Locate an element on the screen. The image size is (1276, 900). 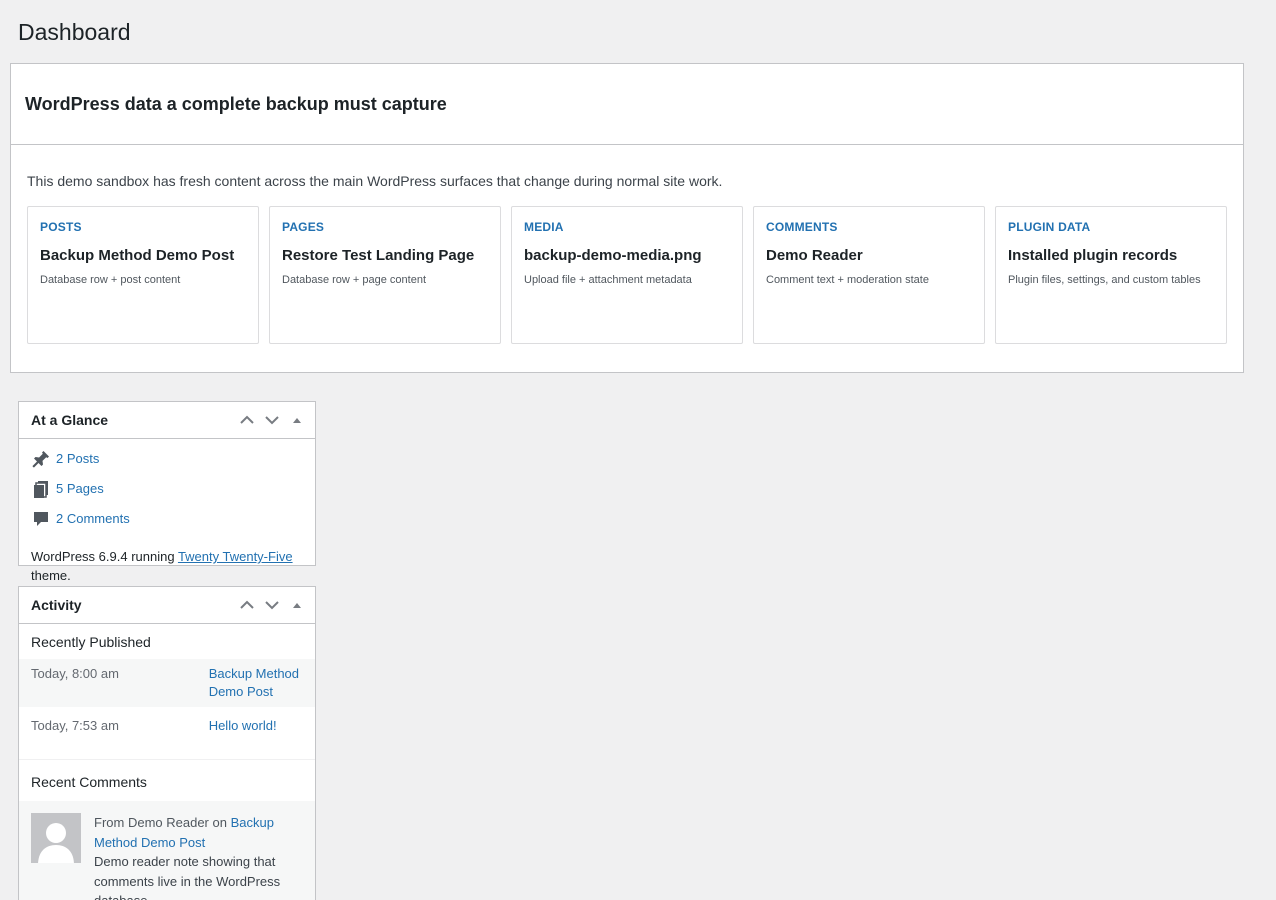
card-kicker: PLUGIN DATA is located at coordinates (1049, 227).